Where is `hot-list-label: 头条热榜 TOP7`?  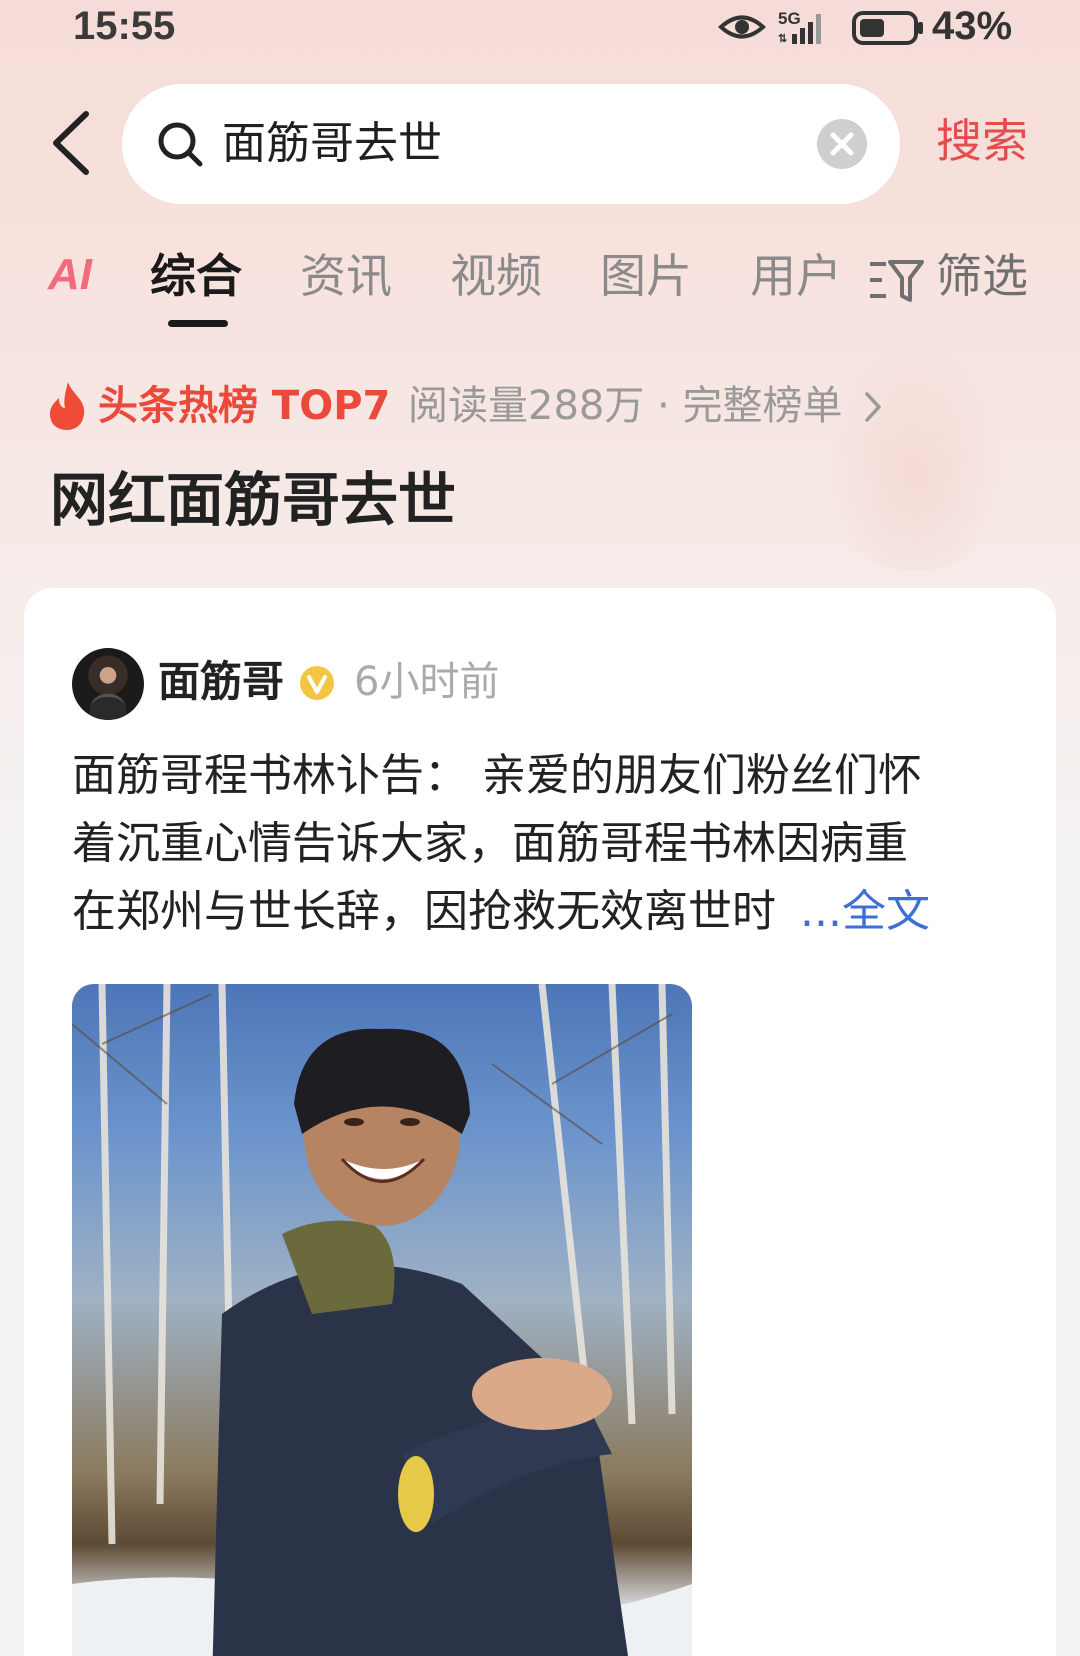
hot-list-label: 头条热榜 TOP7 is located at coordinates (244, 406).